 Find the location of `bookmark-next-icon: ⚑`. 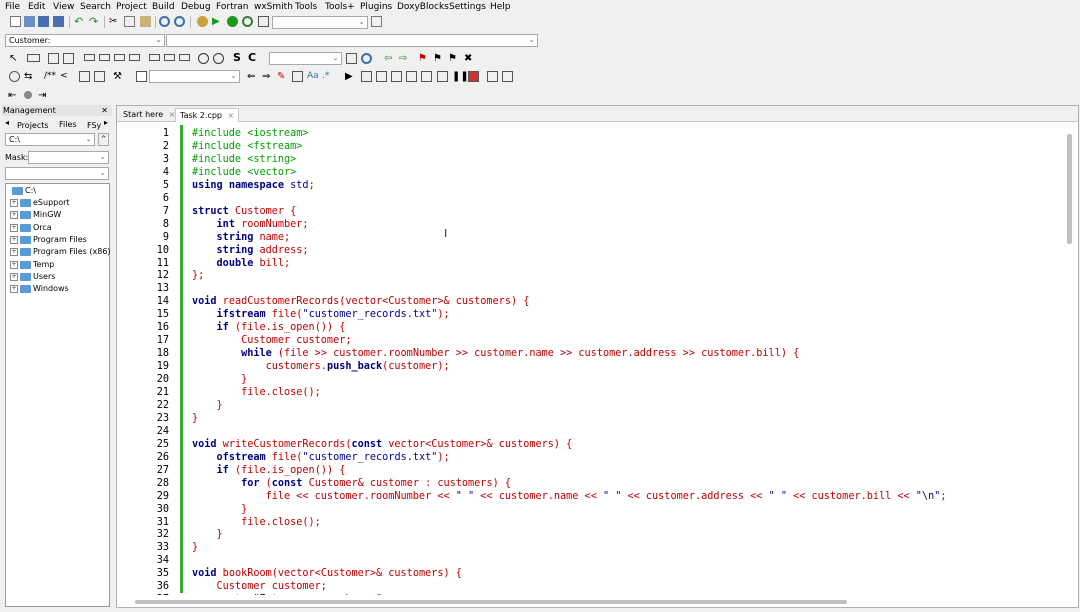

bookmark-next-icon: ⚑ is located at coordinates (453, 58).